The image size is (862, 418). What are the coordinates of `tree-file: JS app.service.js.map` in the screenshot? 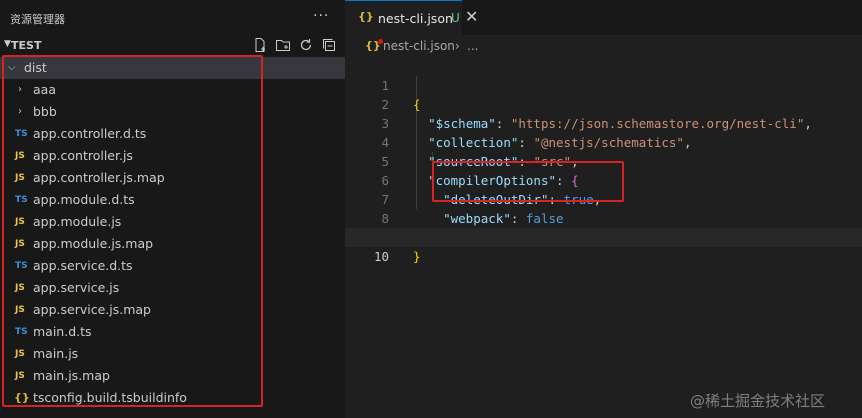 It's located at (172, 310).